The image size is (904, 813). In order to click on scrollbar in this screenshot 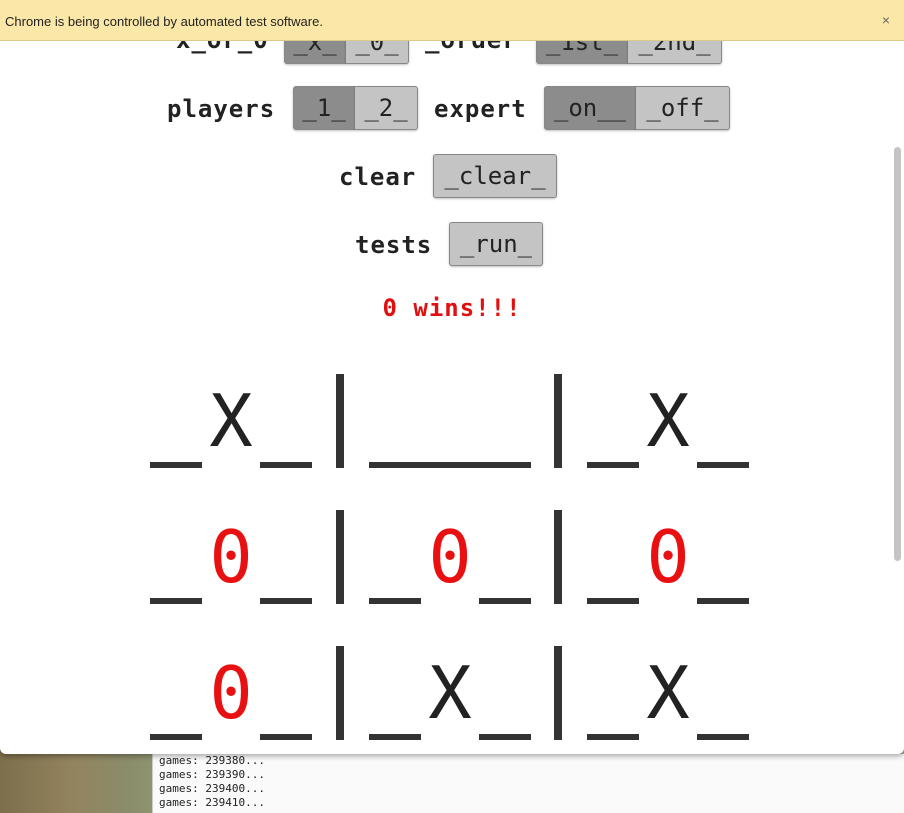, I will do `click(897, 397)`.